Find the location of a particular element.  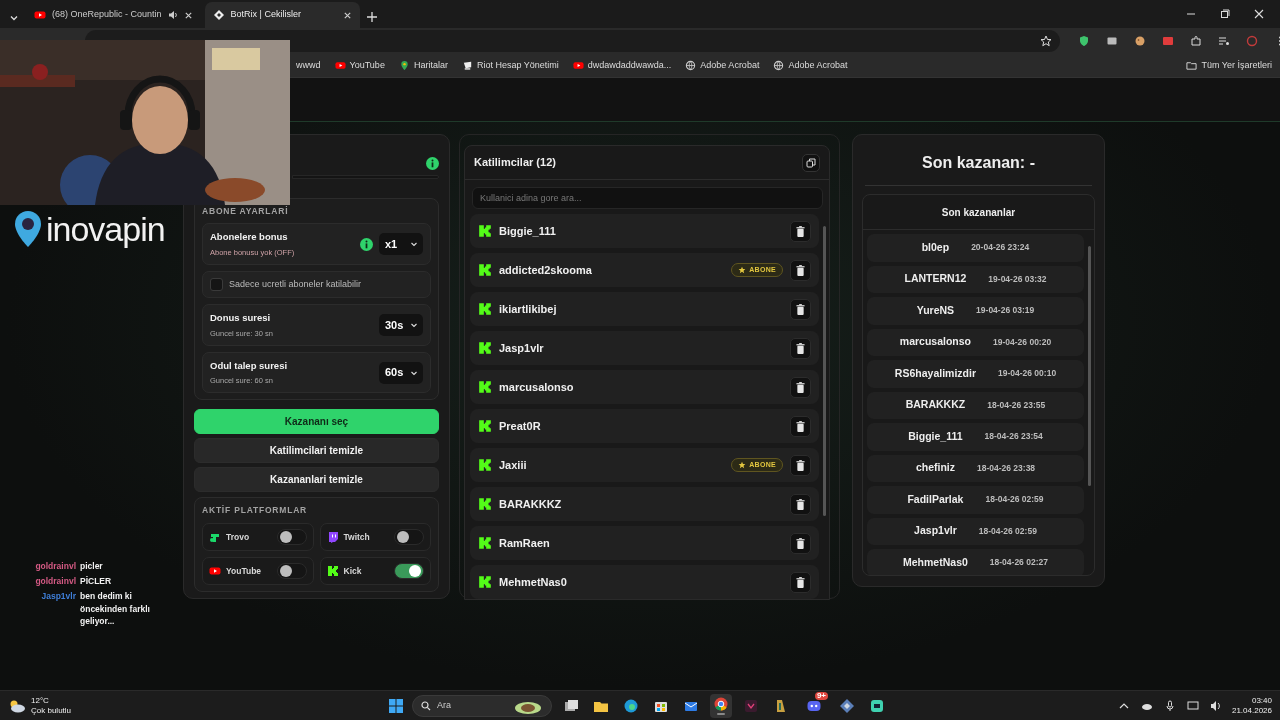

diamond-logo-icon is located at coordinates (218, 15).